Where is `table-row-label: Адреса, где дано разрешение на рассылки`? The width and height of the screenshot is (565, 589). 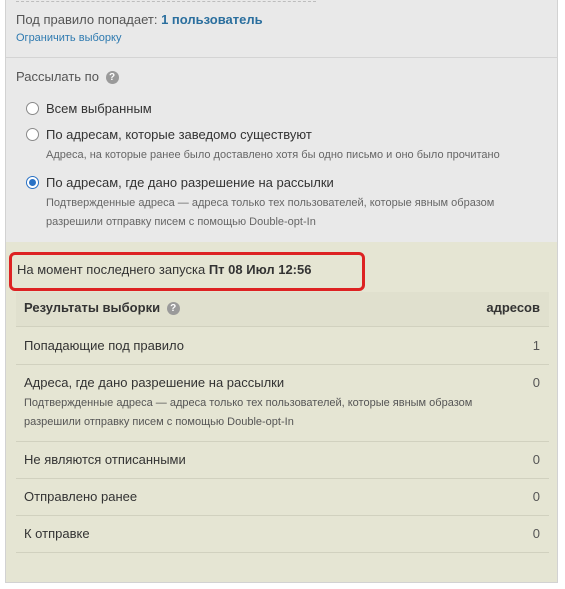 table-row-label: Адреса, где дано разрешение на рассылки is located at coordinates (154, 382).